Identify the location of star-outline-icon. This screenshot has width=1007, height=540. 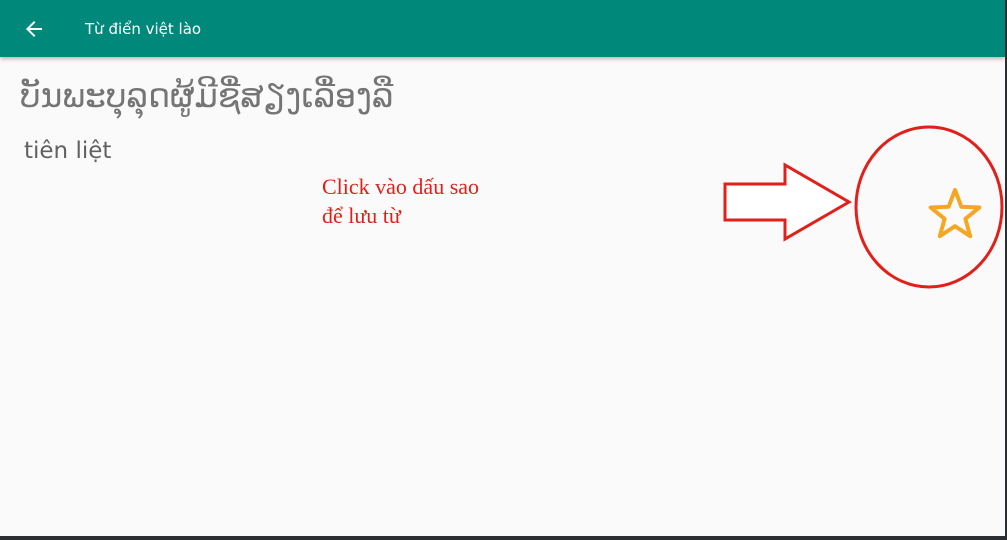
(955, 213).